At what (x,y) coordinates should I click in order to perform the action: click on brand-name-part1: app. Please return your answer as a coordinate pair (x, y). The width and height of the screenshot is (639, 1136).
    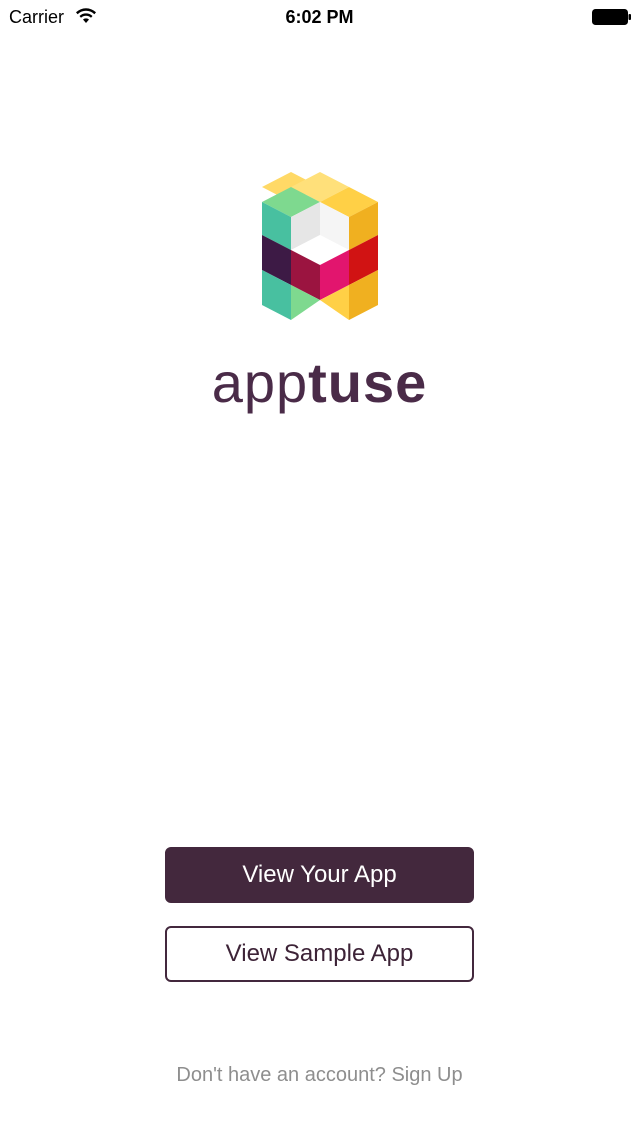
    Looking at the image, I should click on (260, 382).